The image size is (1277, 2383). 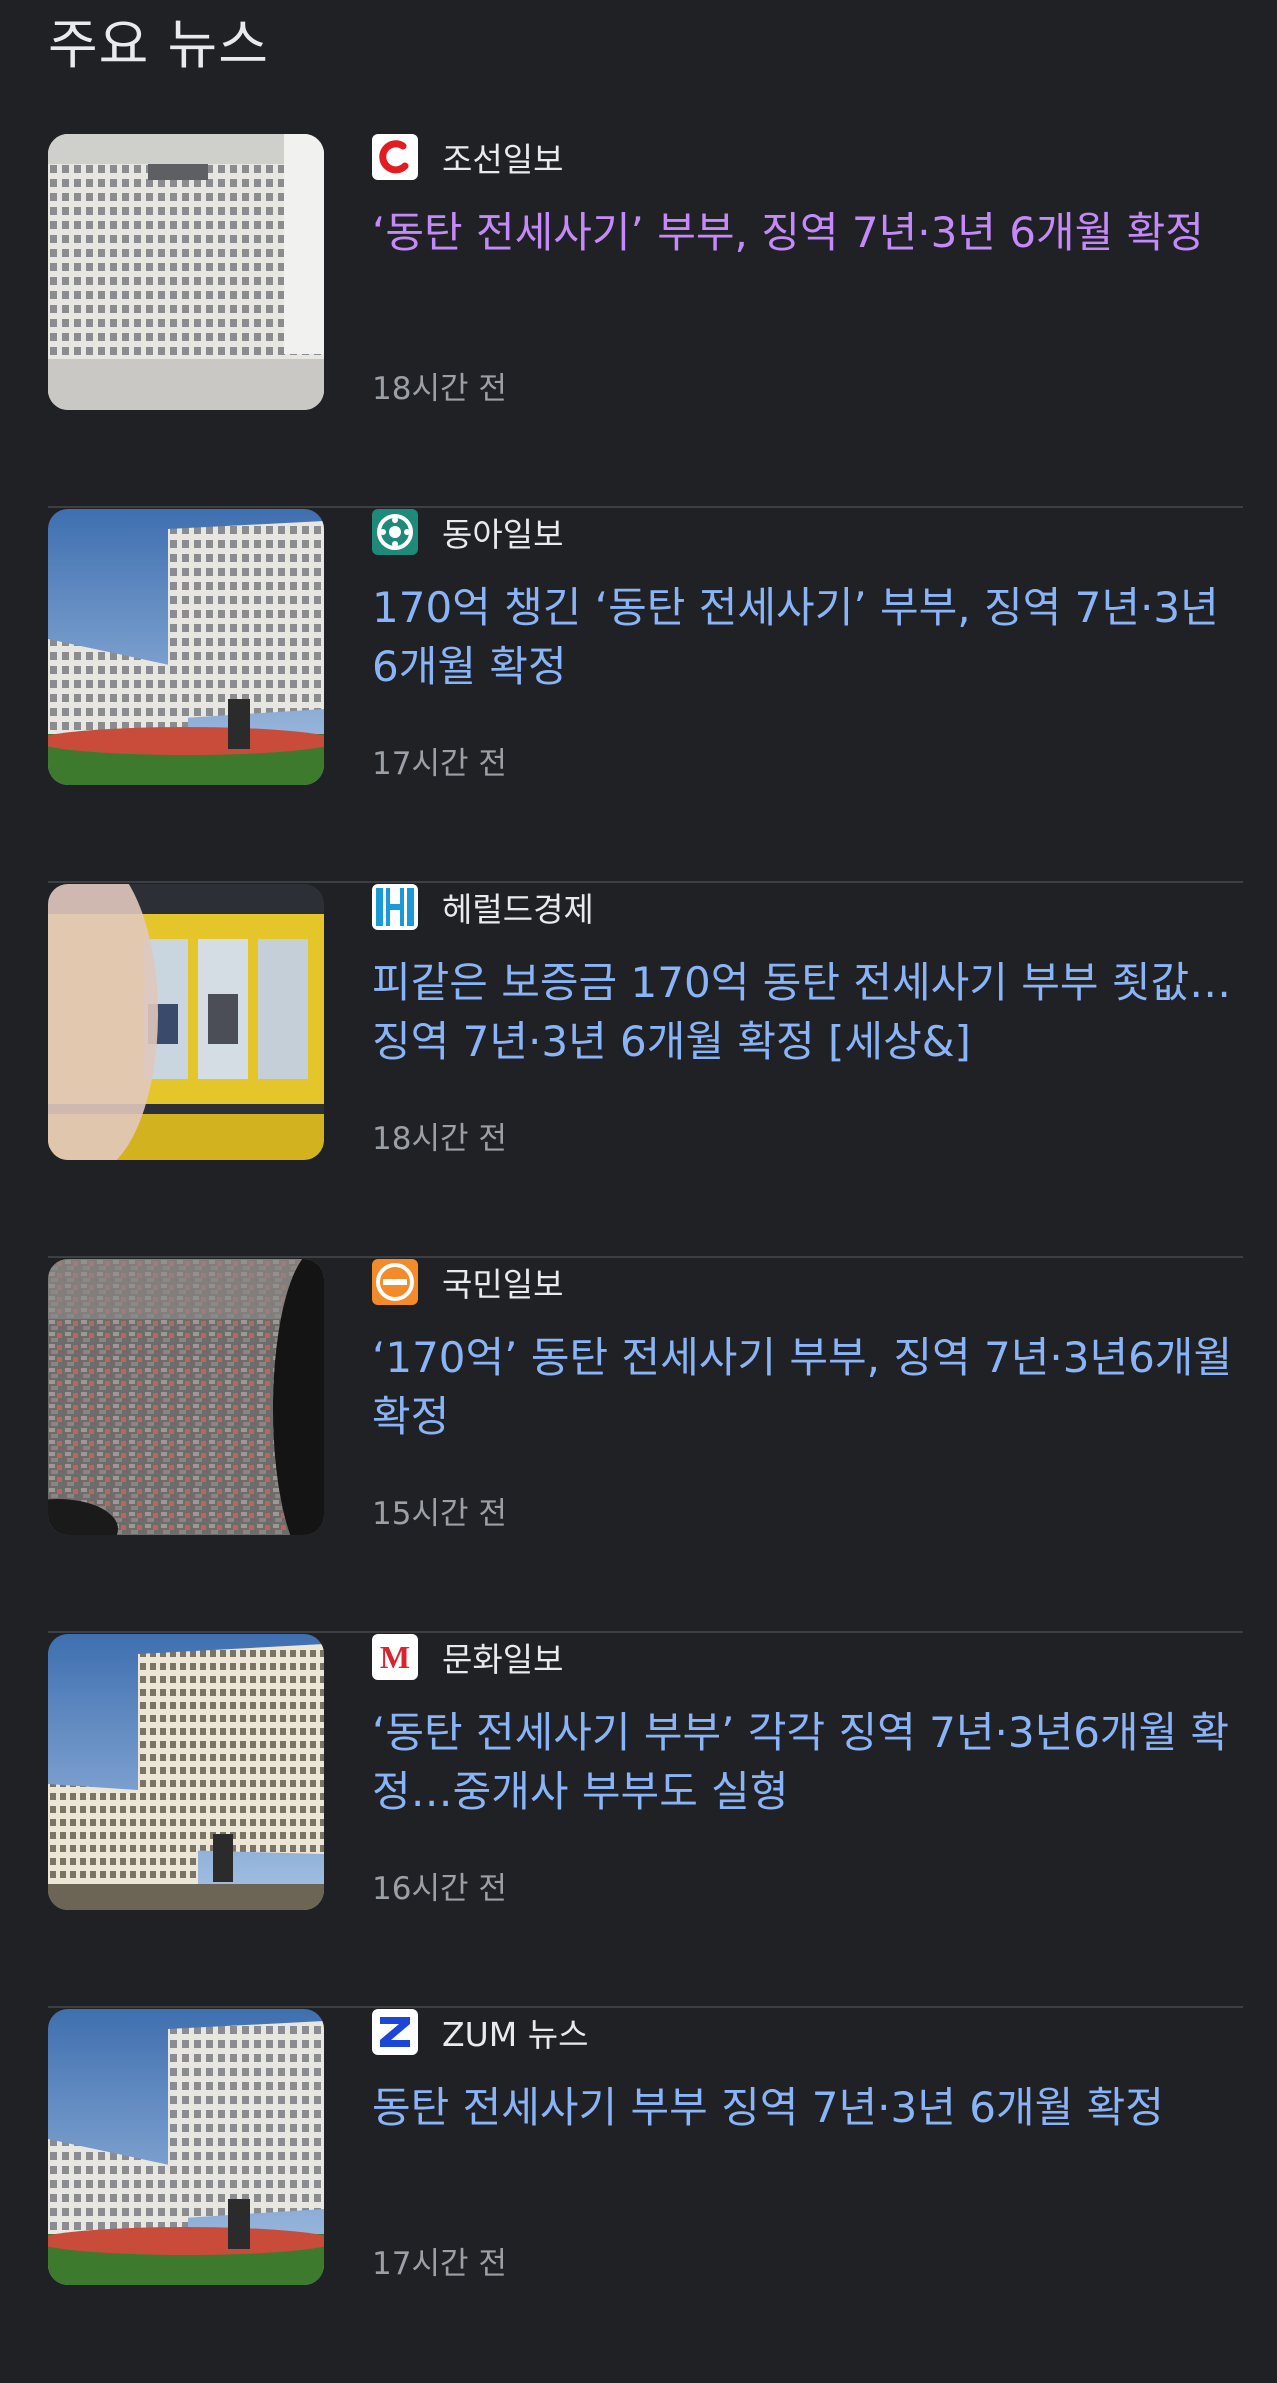 I want to click on published-time: 15시간 전, so click(x=439, y=1514).